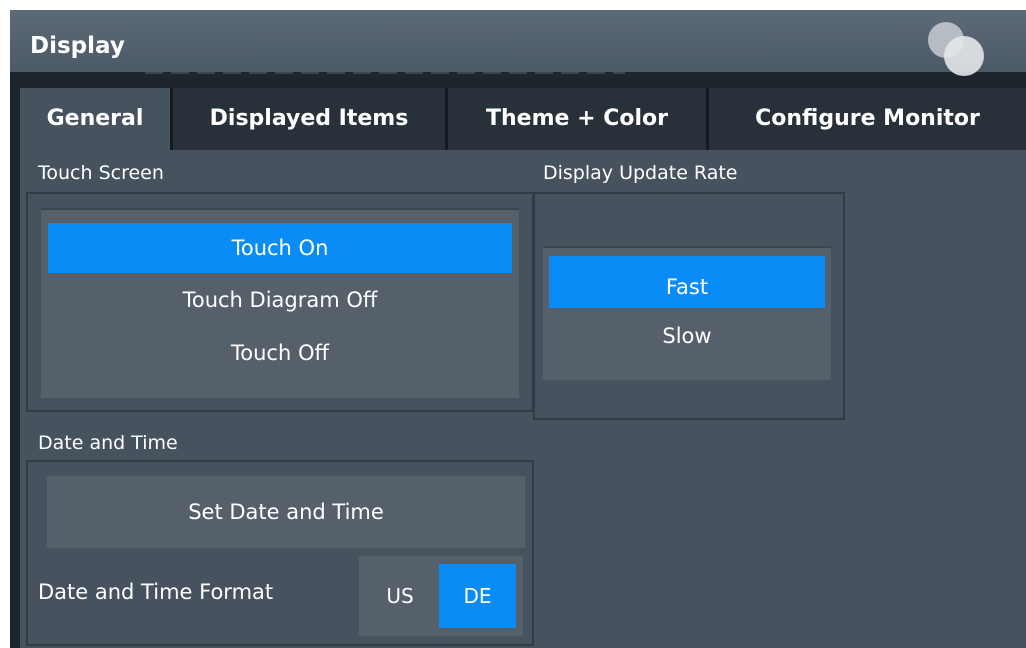  I want to click on update-rate-listbox: Fast Slow, so click(687, 313).